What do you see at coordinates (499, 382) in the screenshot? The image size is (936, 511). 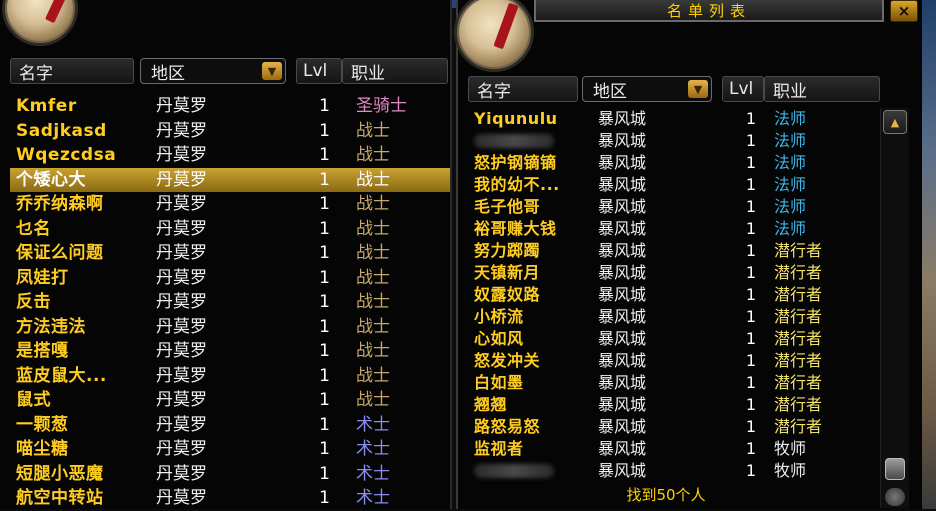 I see `player-name: 白如墨` at bounding box center [499, 382].